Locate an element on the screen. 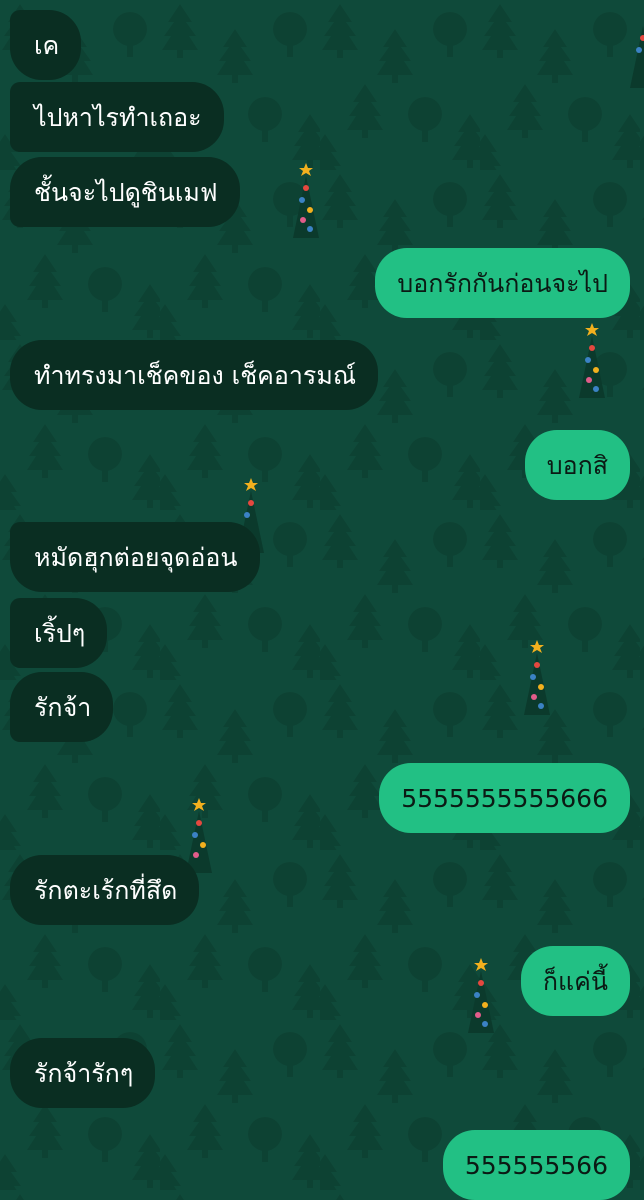  message-bubble-incoming: รักจ้ารักๆ is located at coordinates (83, 1073).